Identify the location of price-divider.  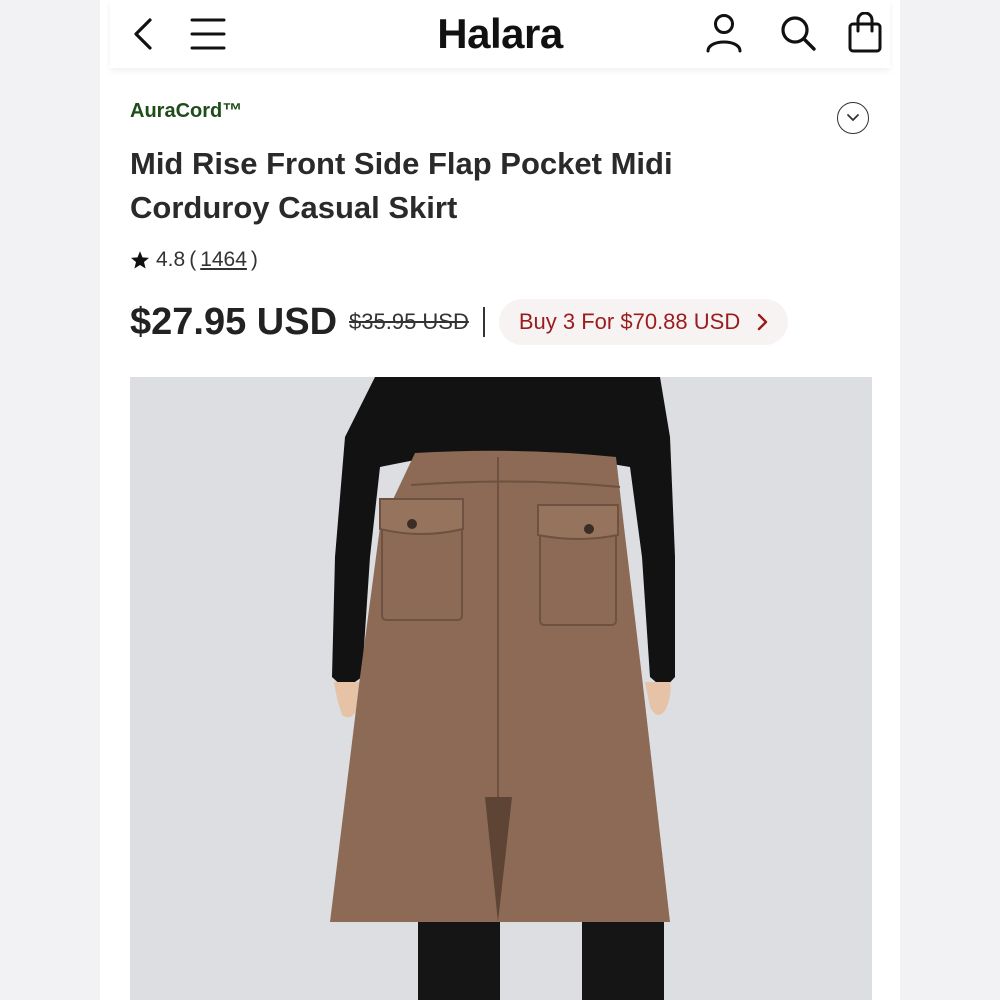
(483, 322).